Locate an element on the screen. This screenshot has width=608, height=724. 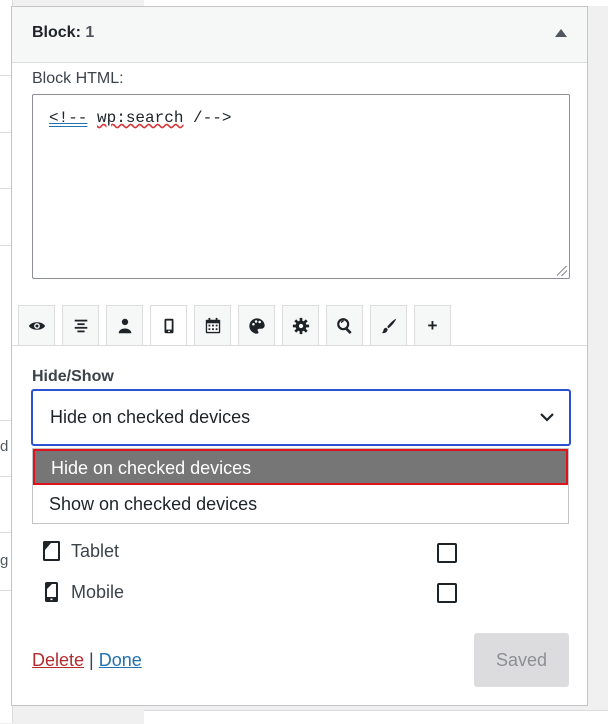
brush-icon is located at coordinates (388, 325).